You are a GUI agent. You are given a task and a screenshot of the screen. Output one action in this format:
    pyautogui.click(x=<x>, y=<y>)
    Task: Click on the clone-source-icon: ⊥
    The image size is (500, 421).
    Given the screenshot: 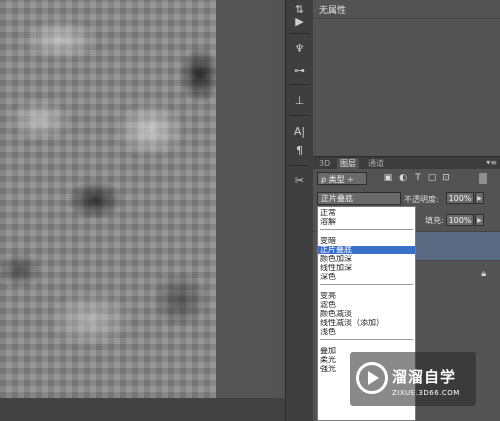 What is the action you would take?
    pyautogui.click(x=299, y=101)
    